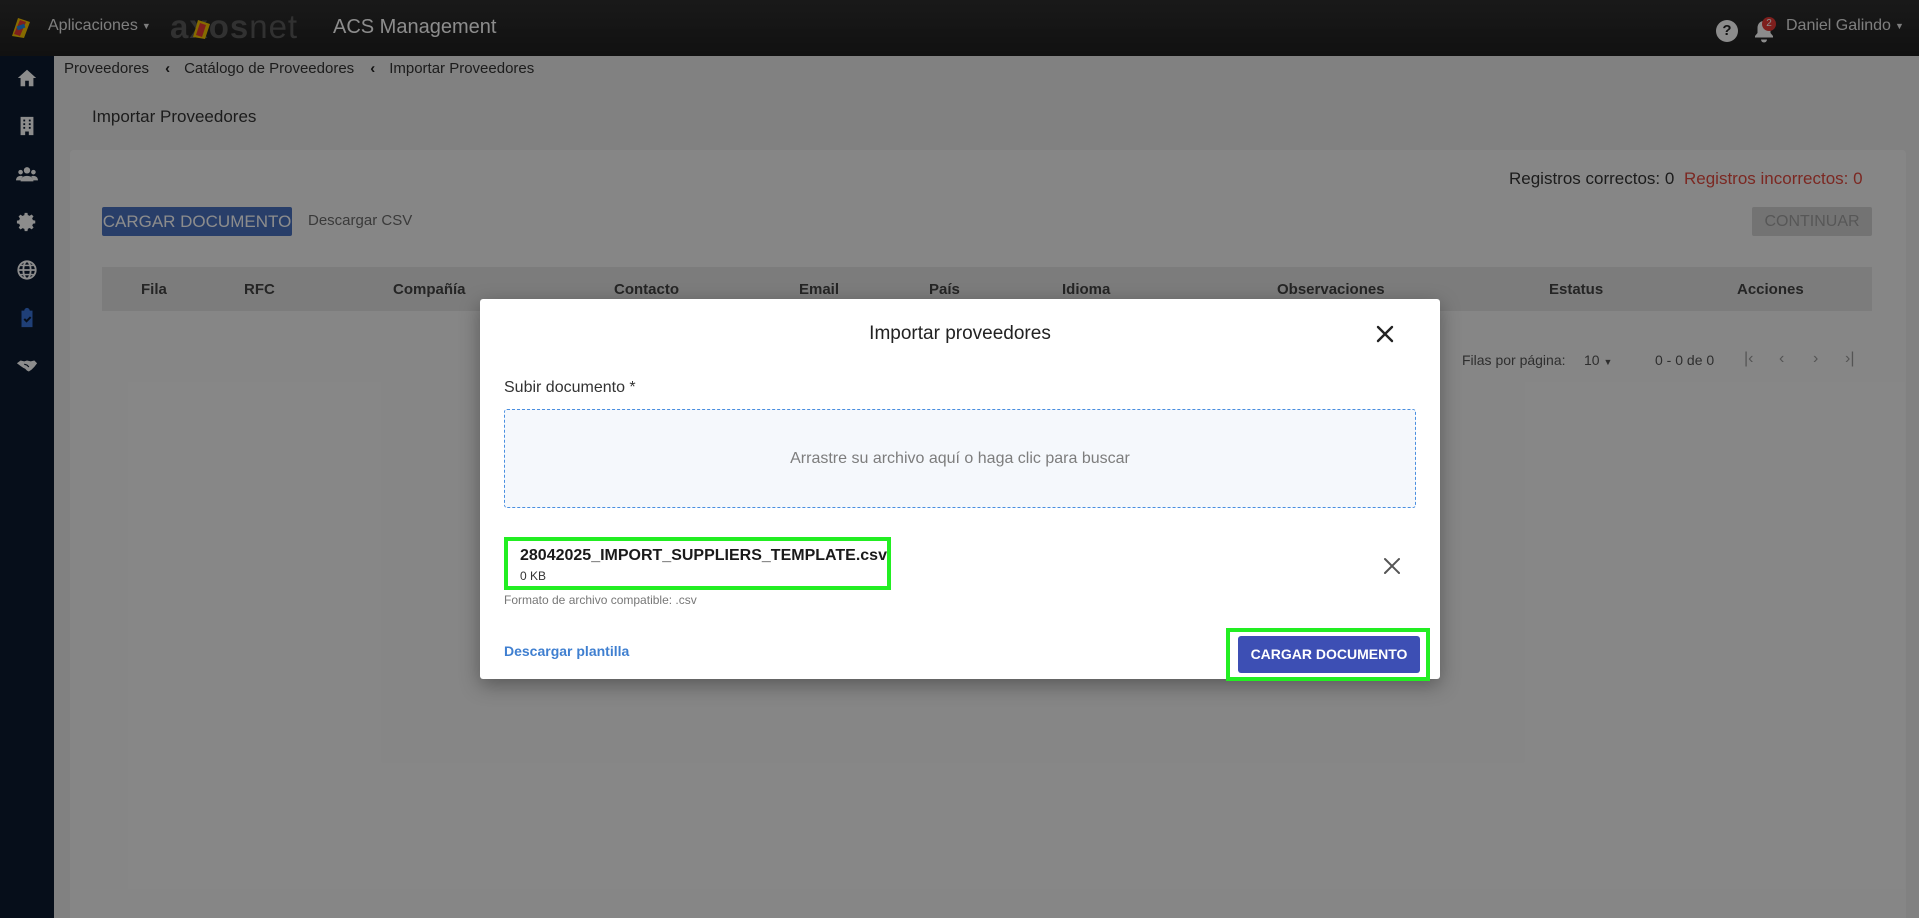  I want to click on upload-document-submit-button: CARGAR DOCUMENTO, so click(1329, 654).